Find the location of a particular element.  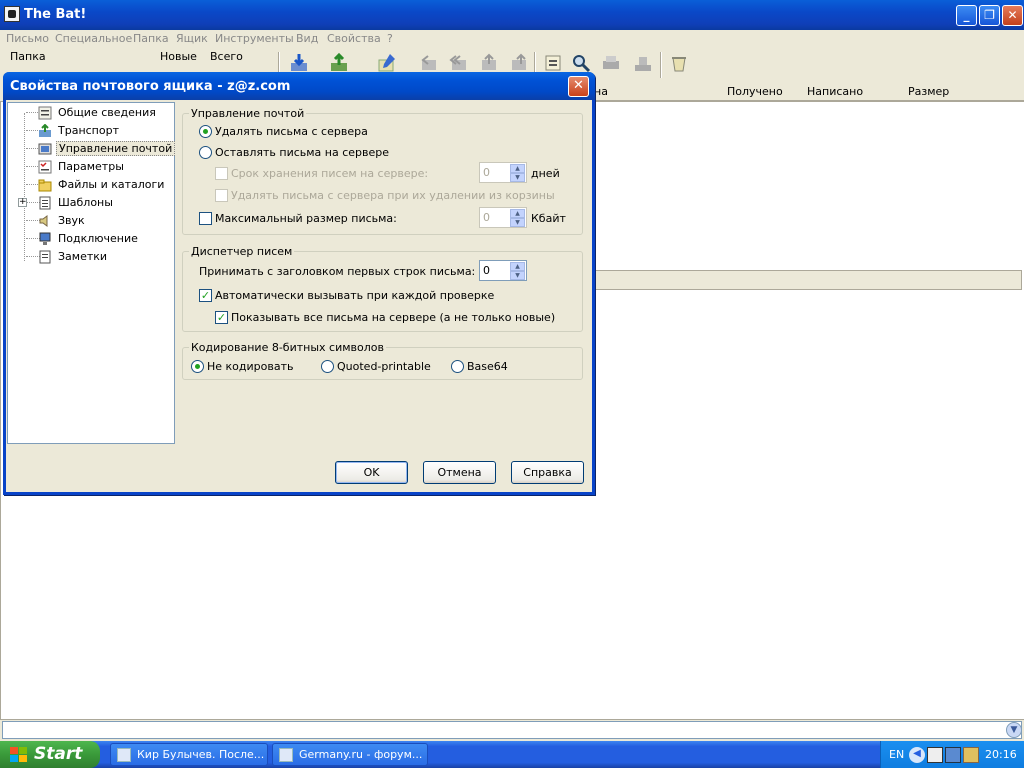

encoding-b64-label: Base64 is located at coordinates (487, 366).